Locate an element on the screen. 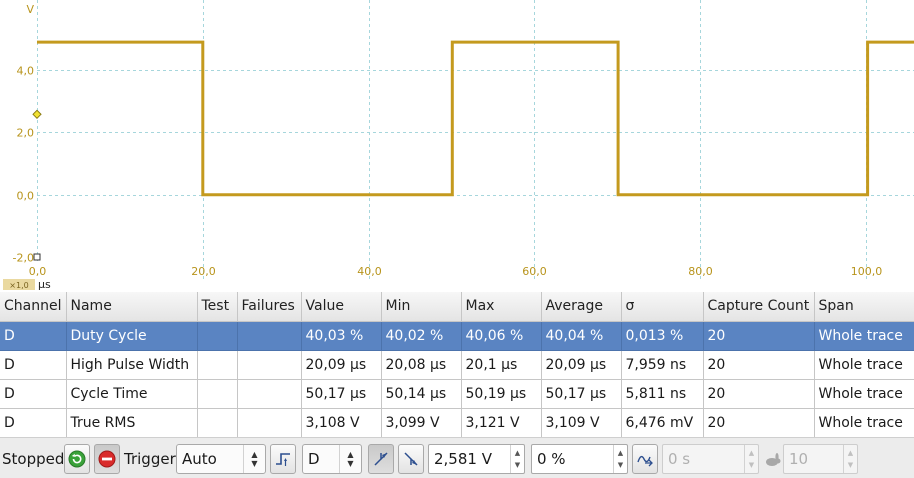 This screenshot has width=914, height=478. stop-icon is located at coordinates (107, 459).